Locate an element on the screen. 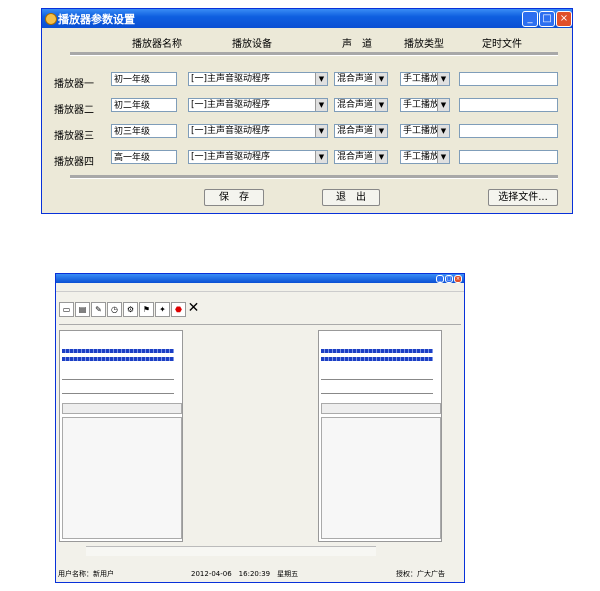  menu-bar is located at coordinates (260, 287).